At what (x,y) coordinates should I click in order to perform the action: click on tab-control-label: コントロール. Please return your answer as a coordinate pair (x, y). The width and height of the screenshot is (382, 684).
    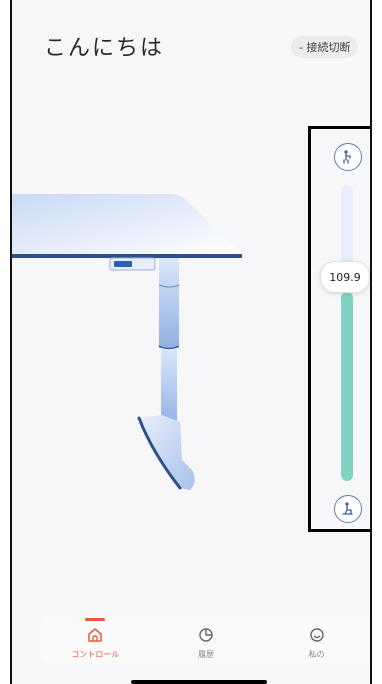
    Looking at the image, I should click on (95, 654).